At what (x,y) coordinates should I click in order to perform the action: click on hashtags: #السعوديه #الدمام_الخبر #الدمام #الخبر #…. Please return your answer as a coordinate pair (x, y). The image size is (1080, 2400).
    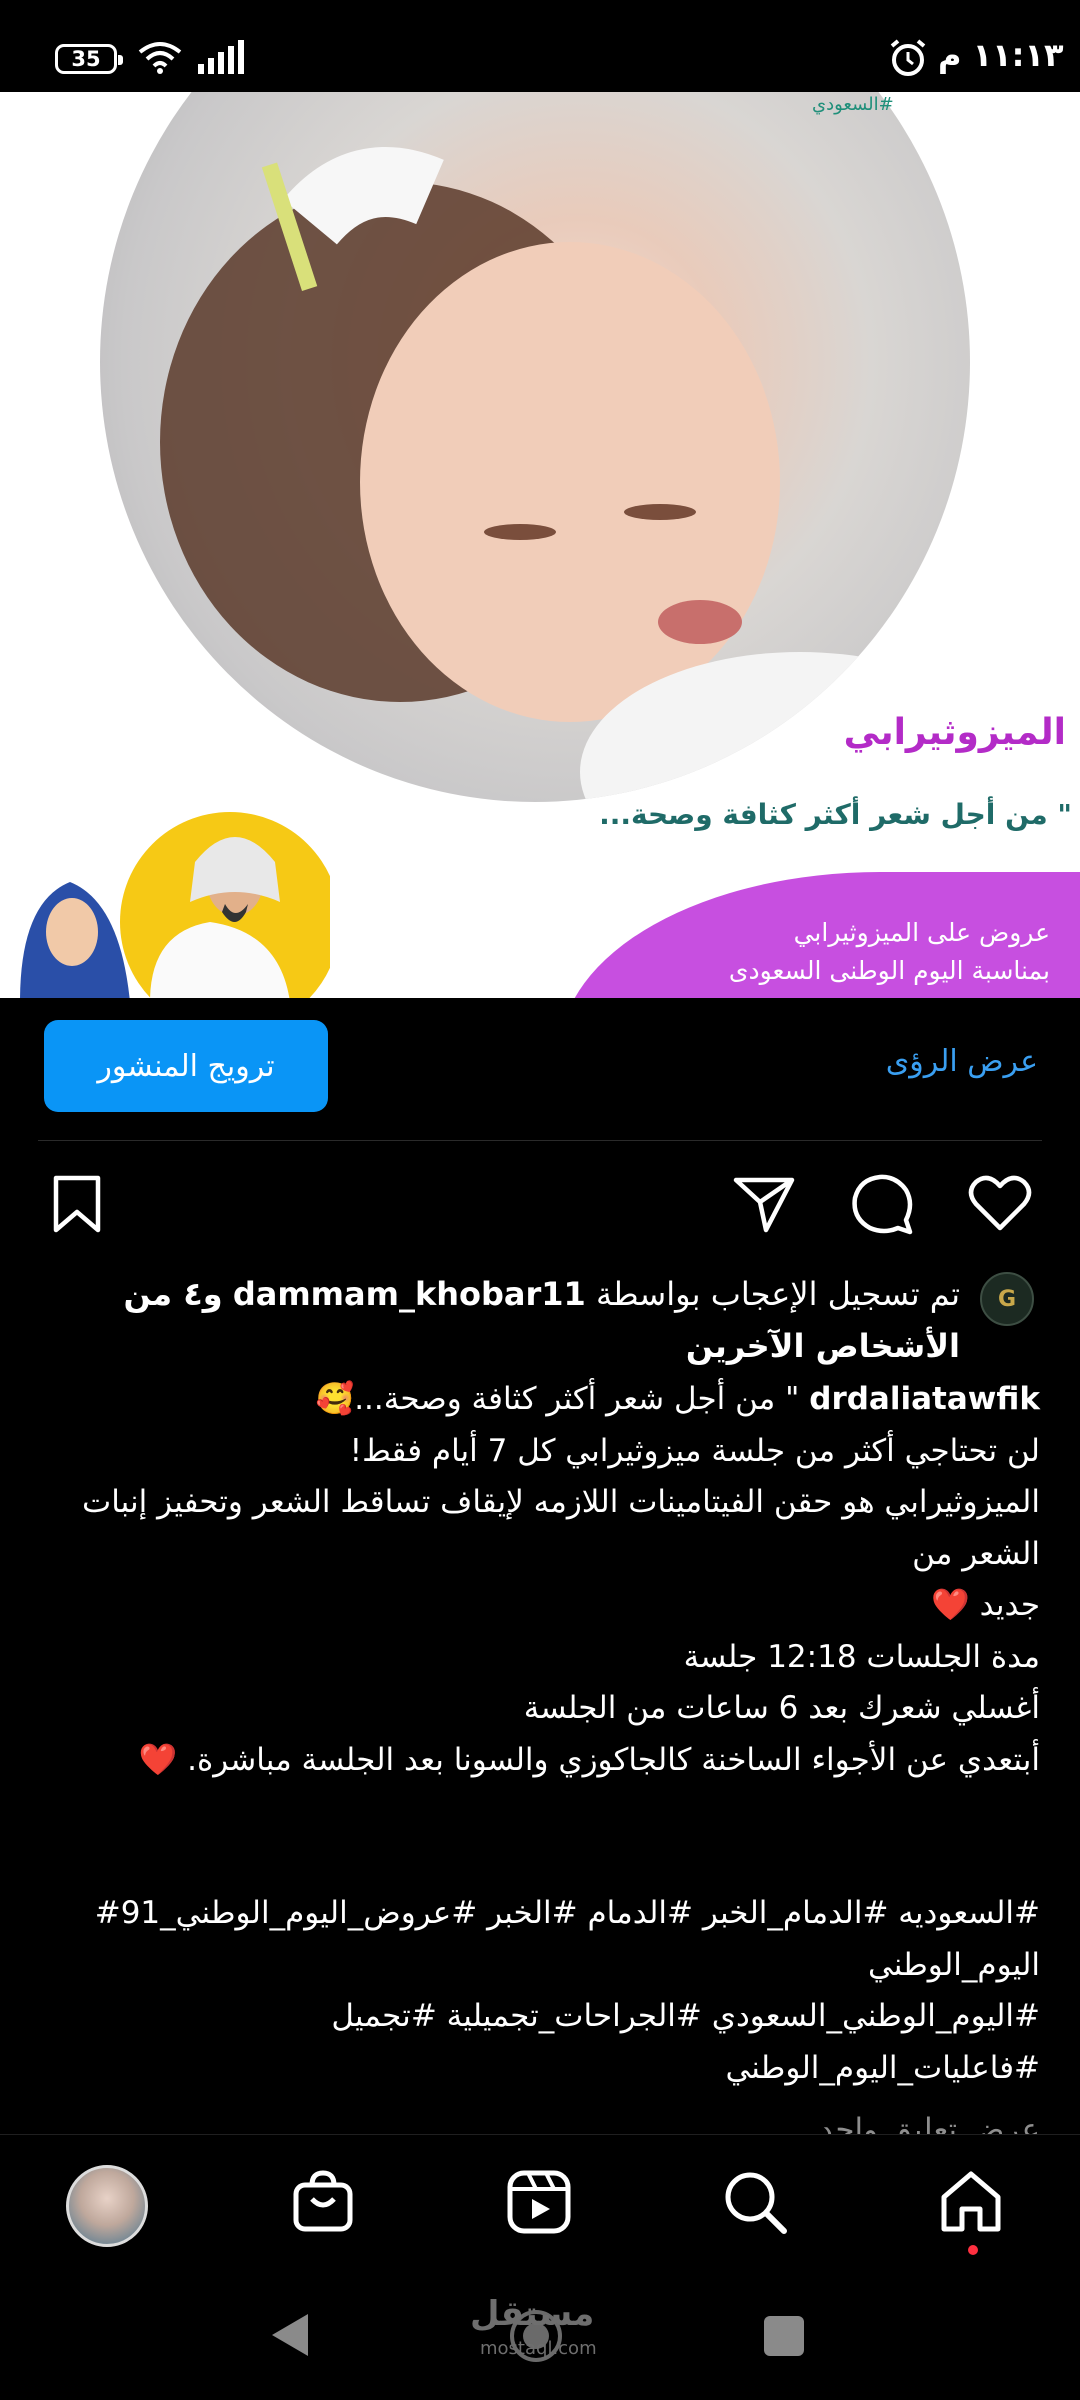
    Looking at the image, I should click on (540, 1991).